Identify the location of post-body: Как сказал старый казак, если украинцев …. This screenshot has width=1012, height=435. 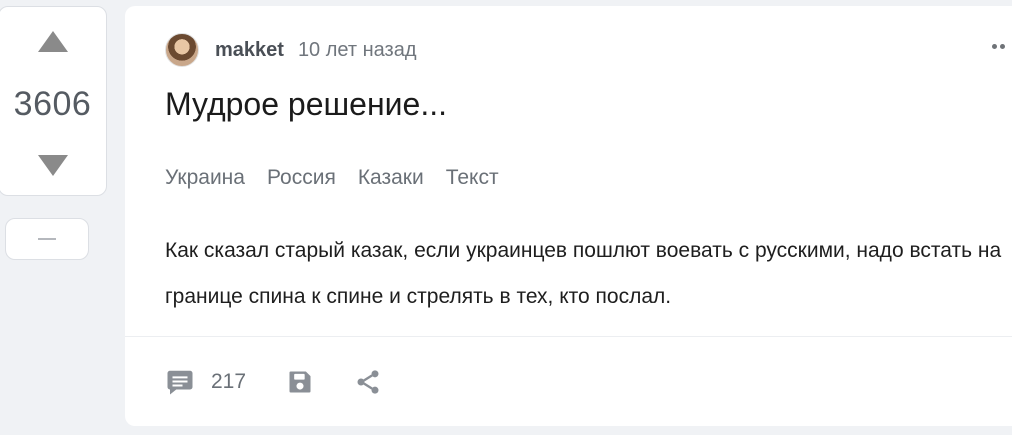
(583, 273).